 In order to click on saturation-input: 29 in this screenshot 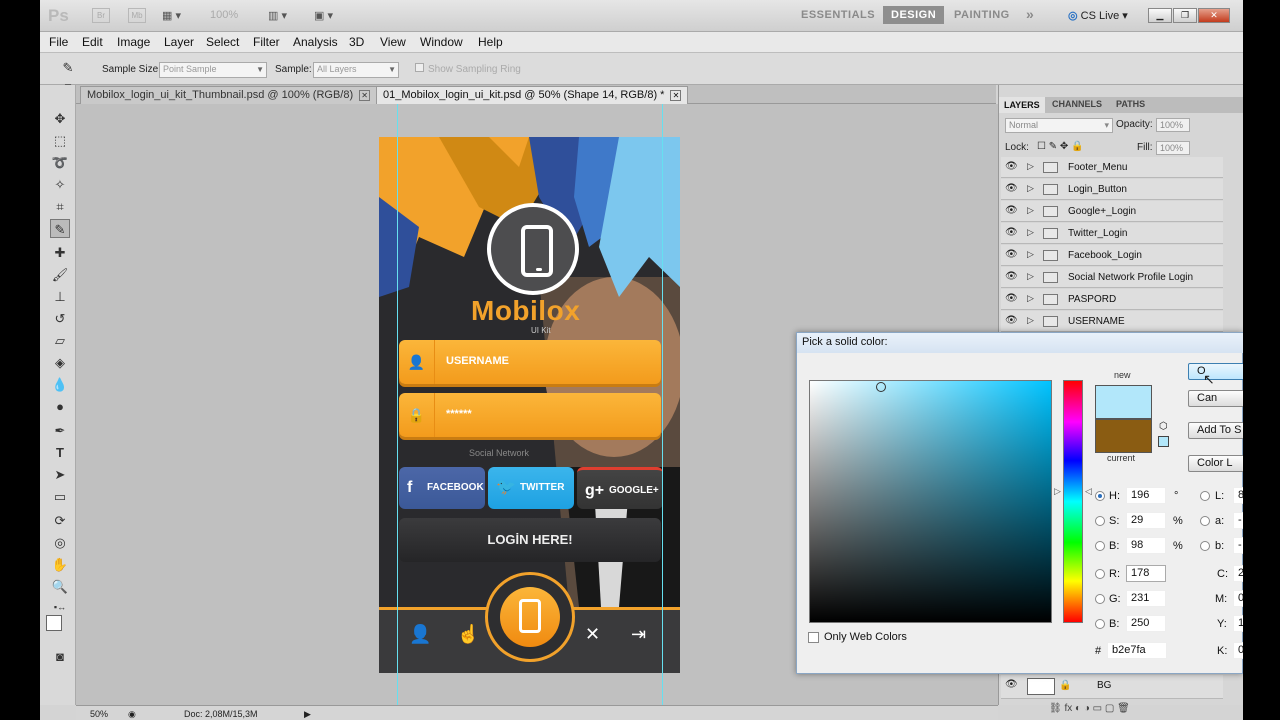, I will do `click(1146, 520)`.